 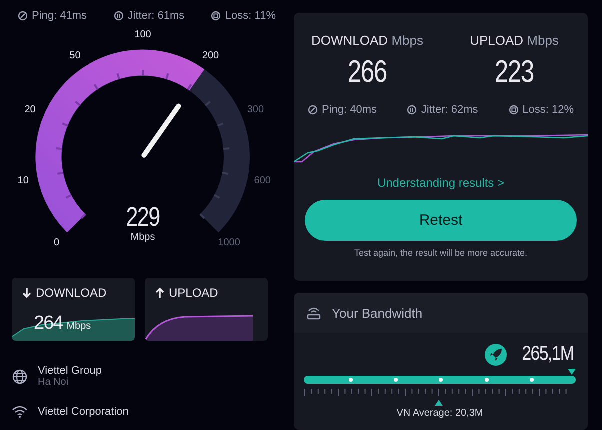 I want to click on stat-label: Jitter: 62ms, so click(x=449, y=110).